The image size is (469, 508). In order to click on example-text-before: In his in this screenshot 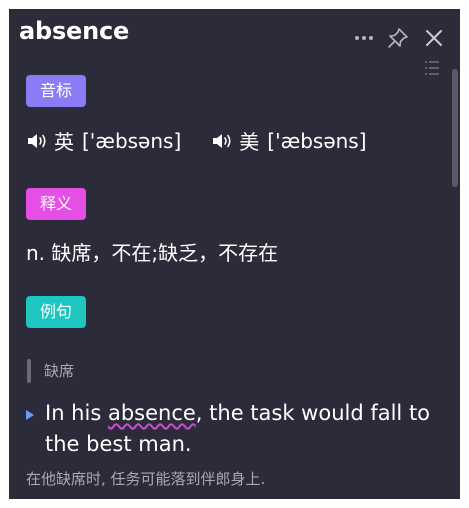, I will do `click(76, 413)`.